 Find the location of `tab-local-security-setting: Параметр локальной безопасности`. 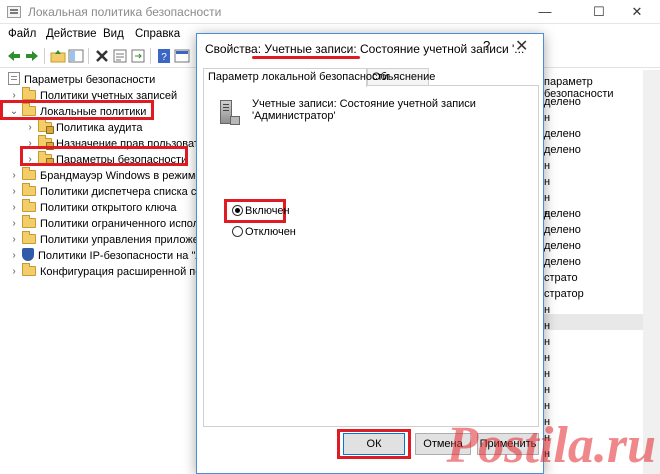

tab-local-security-setting: Параметр локальной безопасности is located at coordinates (296, 77).